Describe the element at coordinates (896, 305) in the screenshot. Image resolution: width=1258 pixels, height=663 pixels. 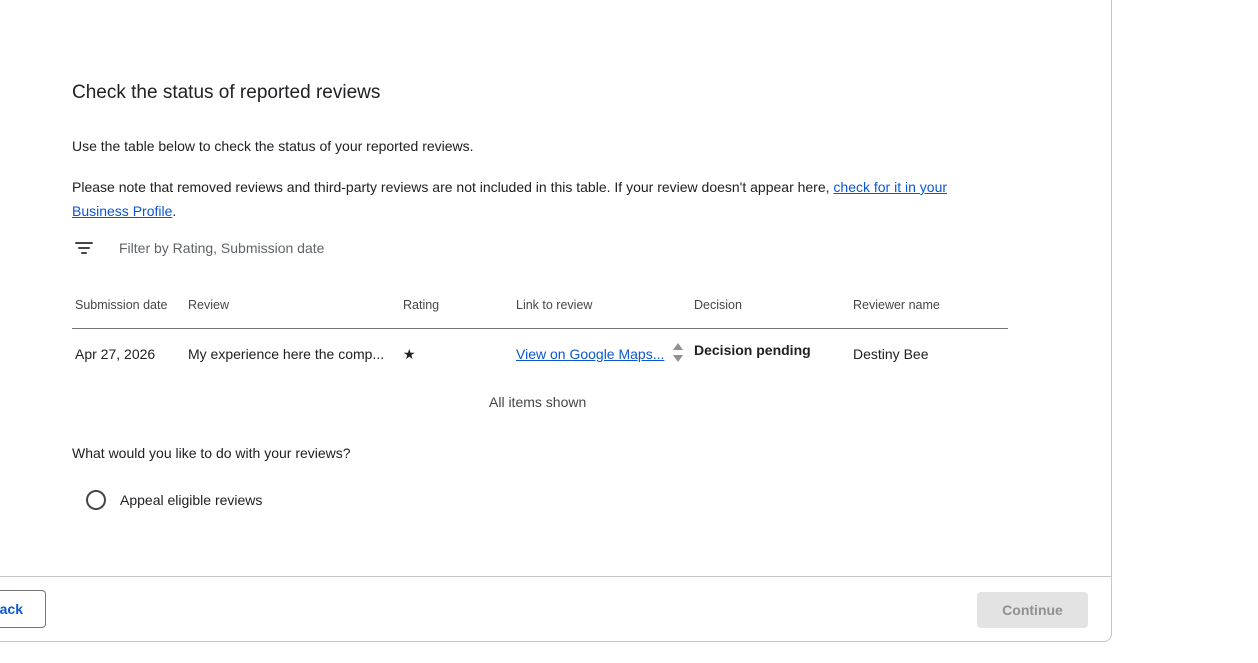
I see `column-header-reviewer-name: Reviewer name` at that location.